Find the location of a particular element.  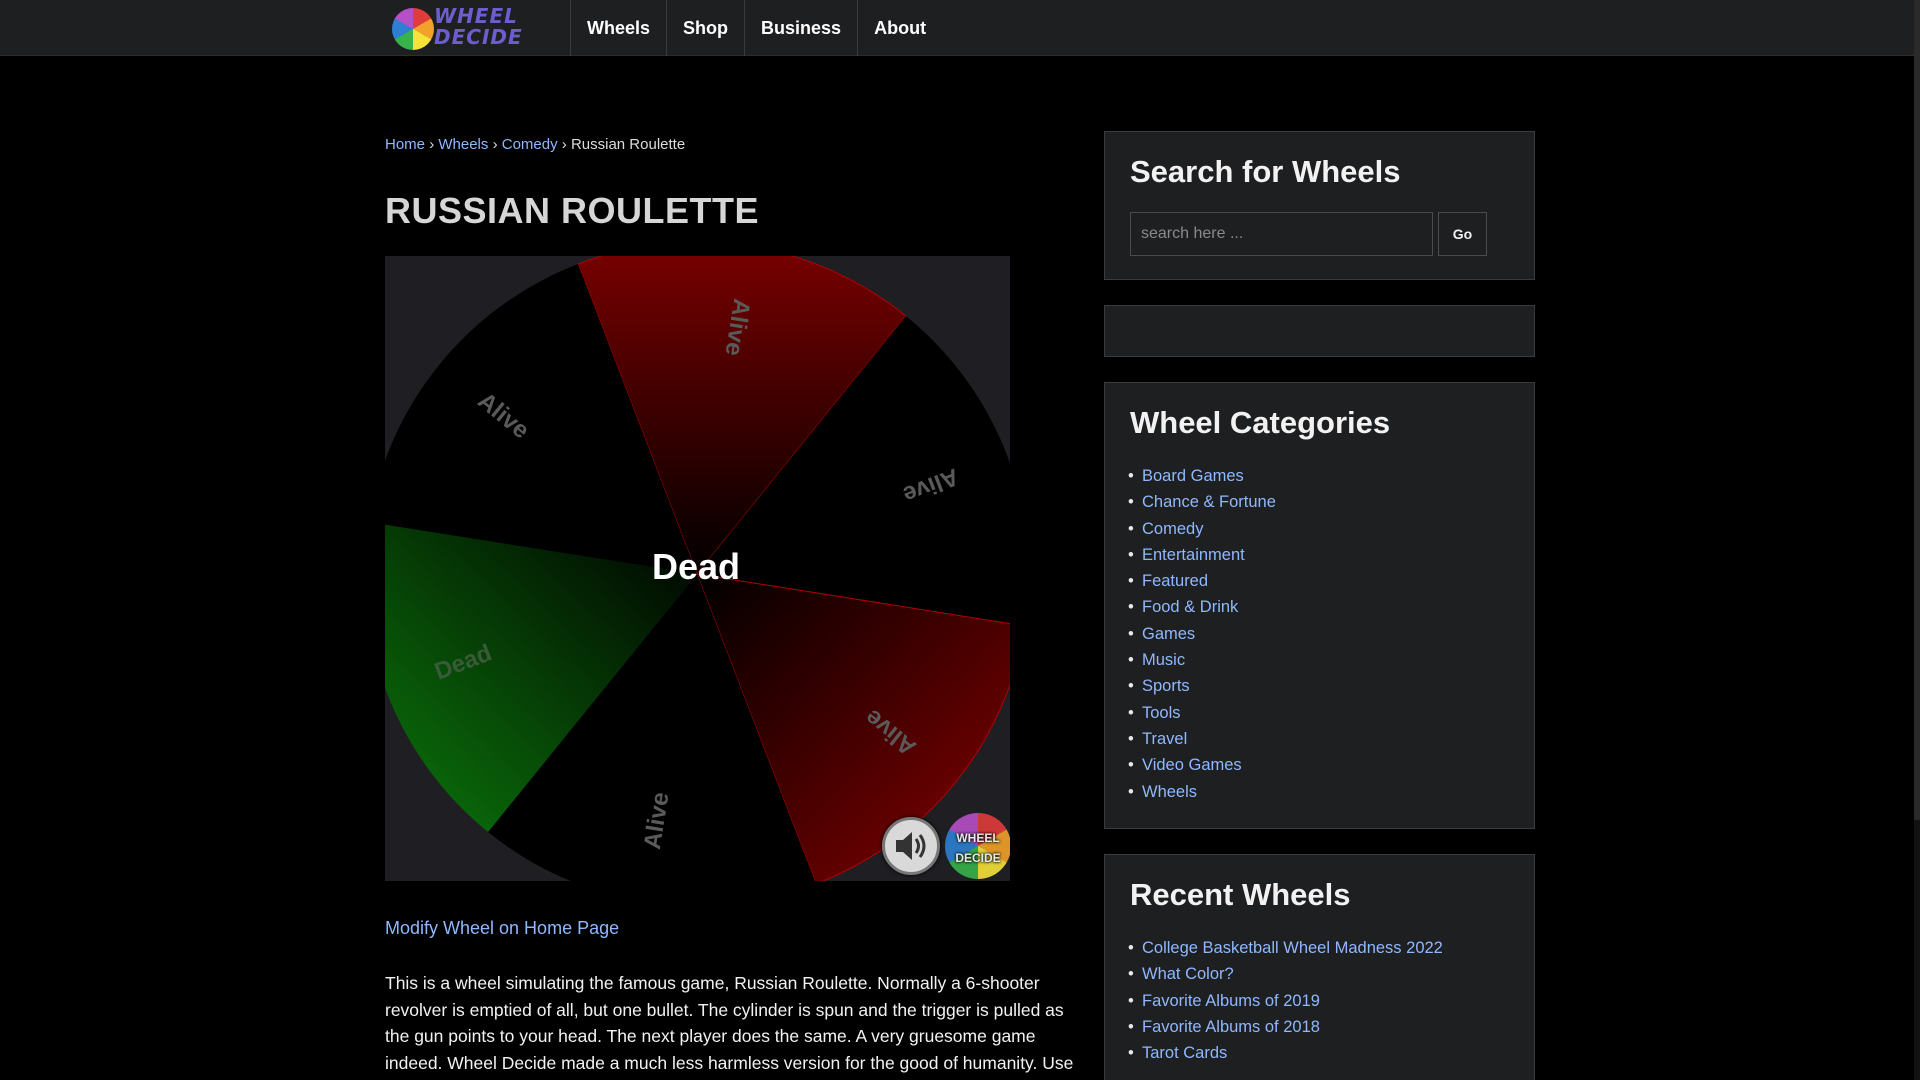

category-link: Wheels is located at coordinates (1202, 792).